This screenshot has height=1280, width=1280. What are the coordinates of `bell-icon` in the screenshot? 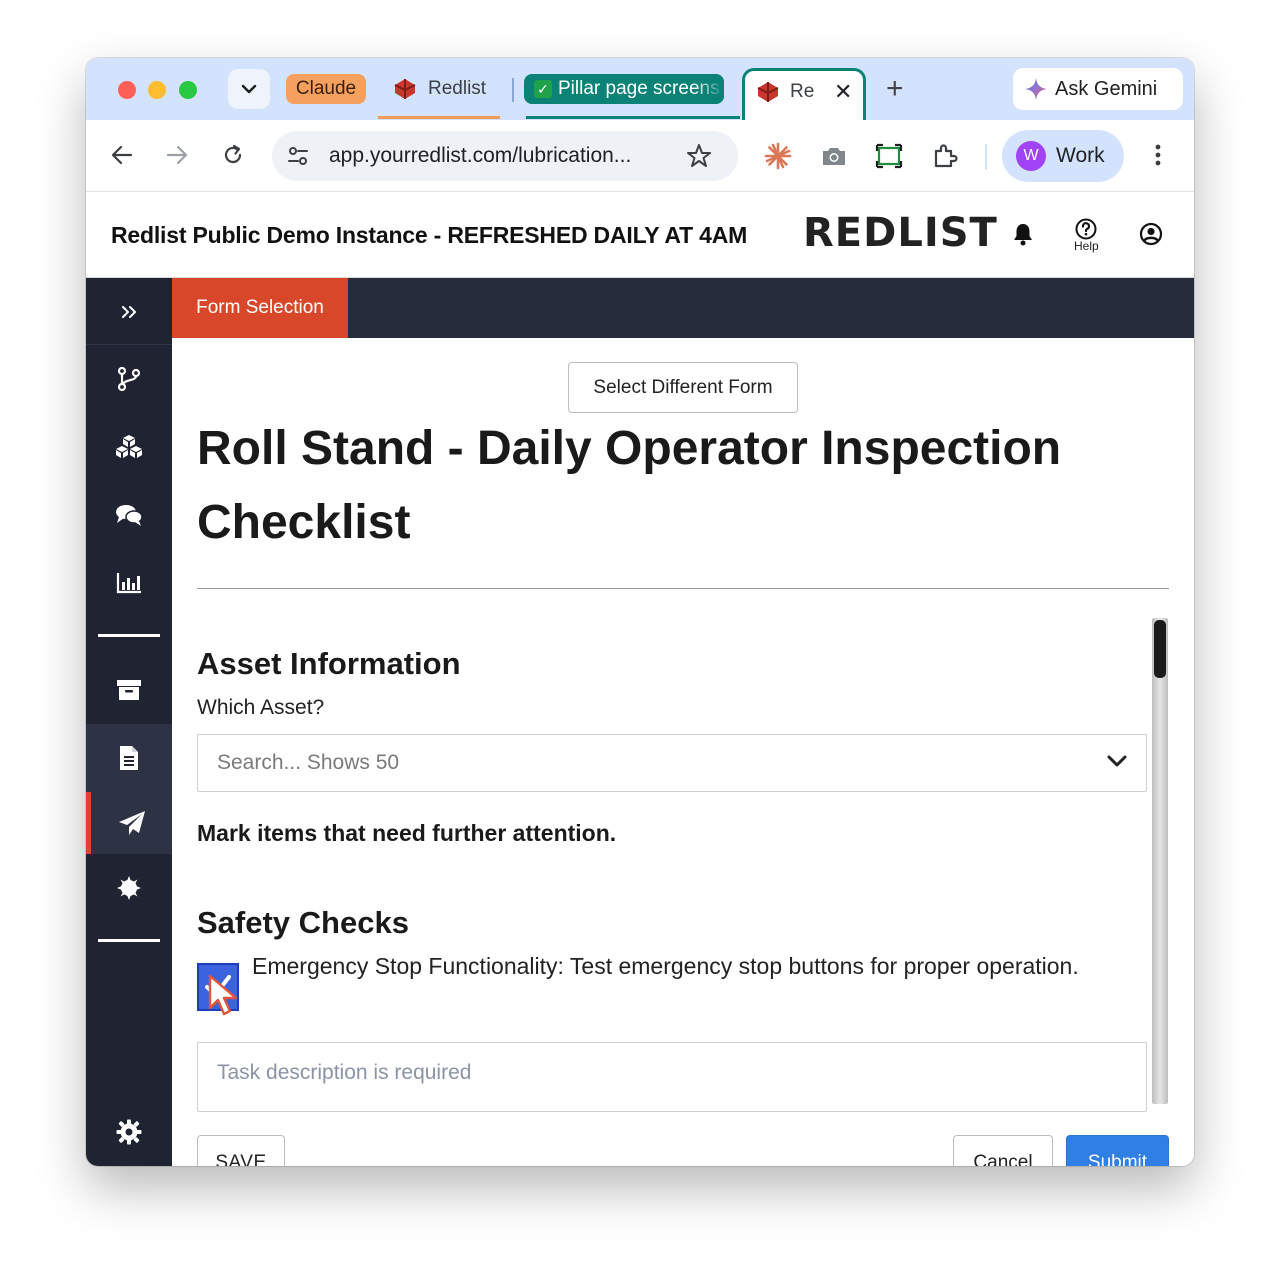 It's located at (1023, 235).